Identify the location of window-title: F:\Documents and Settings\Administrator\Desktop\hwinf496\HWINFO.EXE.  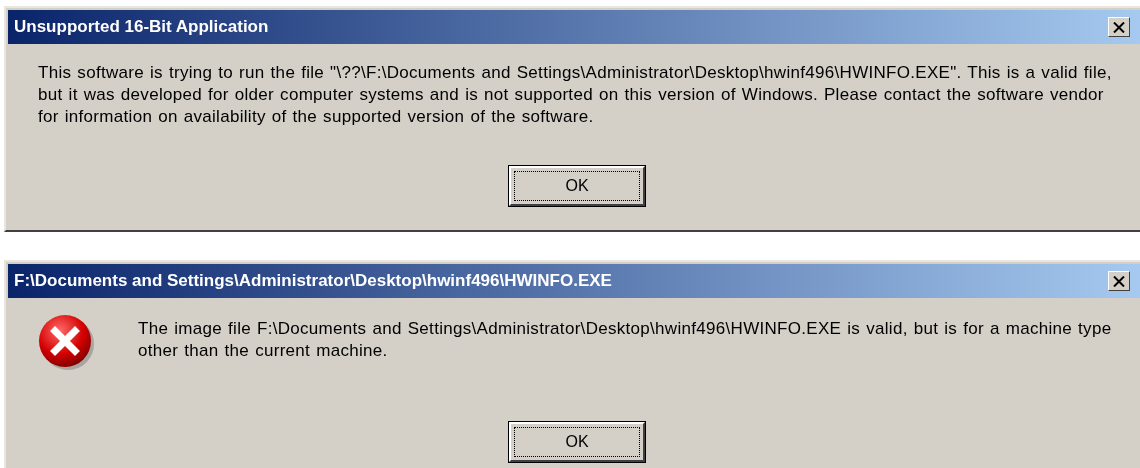
(313, 281).